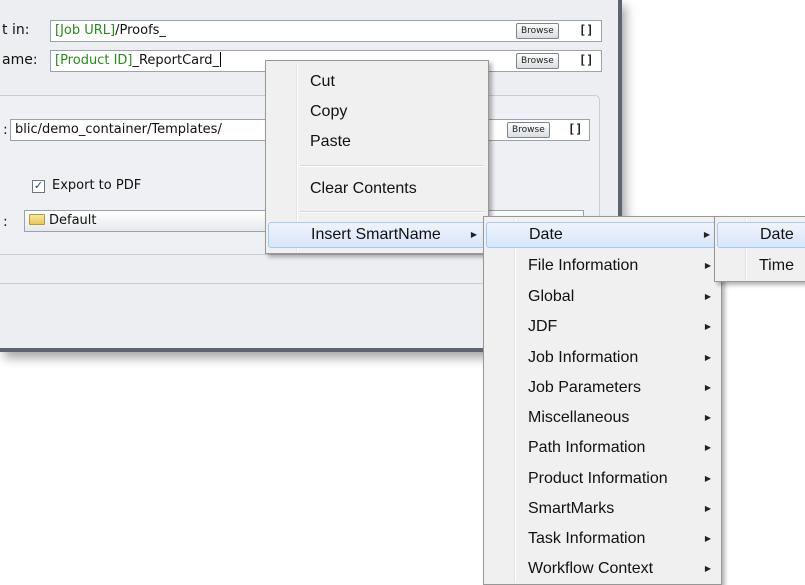 Image resolution: width=805 pixels, height=585 pixels. What do you see at coordinates (528, 130) in the screenshot?
I see `template-browse-button: Browse` at bounding box center [528, 130].